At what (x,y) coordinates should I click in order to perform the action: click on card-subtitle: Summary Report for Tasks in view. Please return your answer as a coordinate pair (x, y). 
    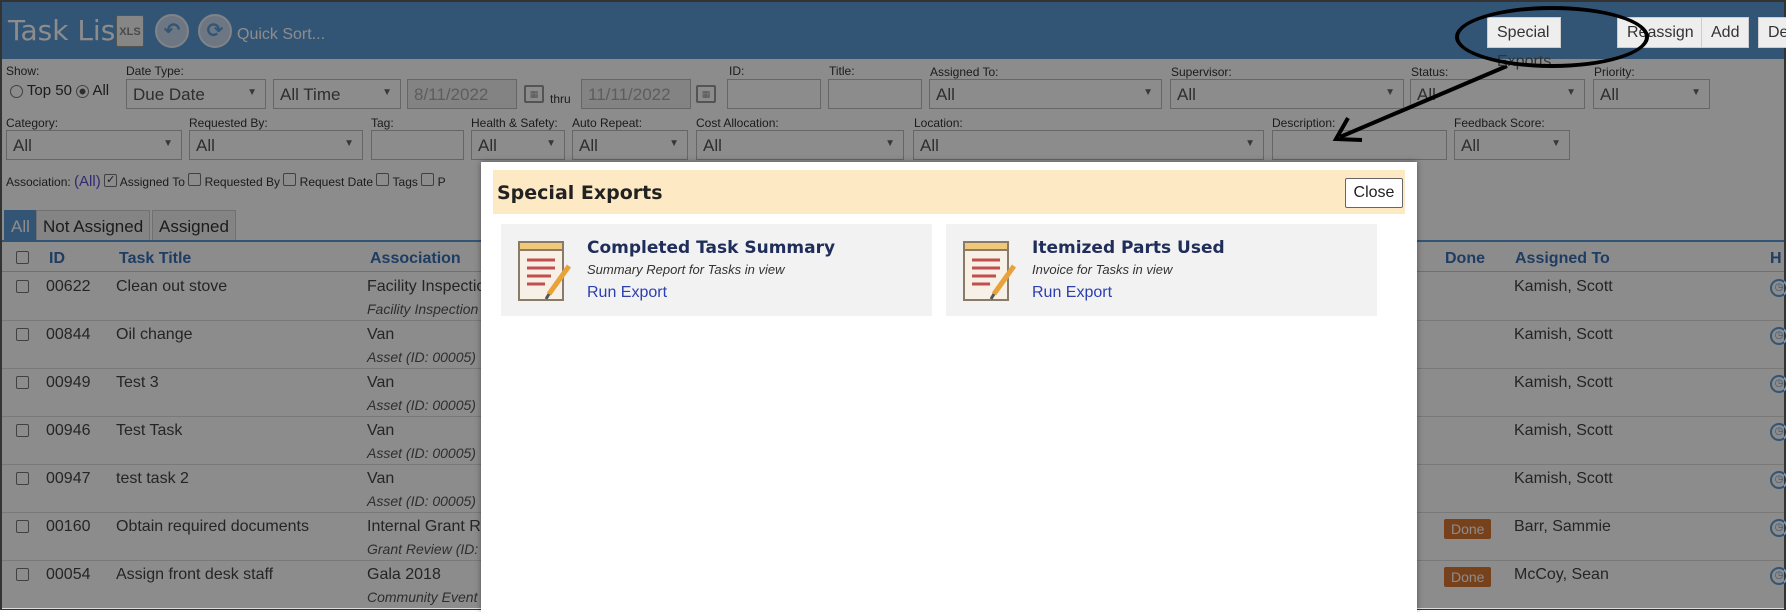
    Looking at the image, I should click on (686, 269).